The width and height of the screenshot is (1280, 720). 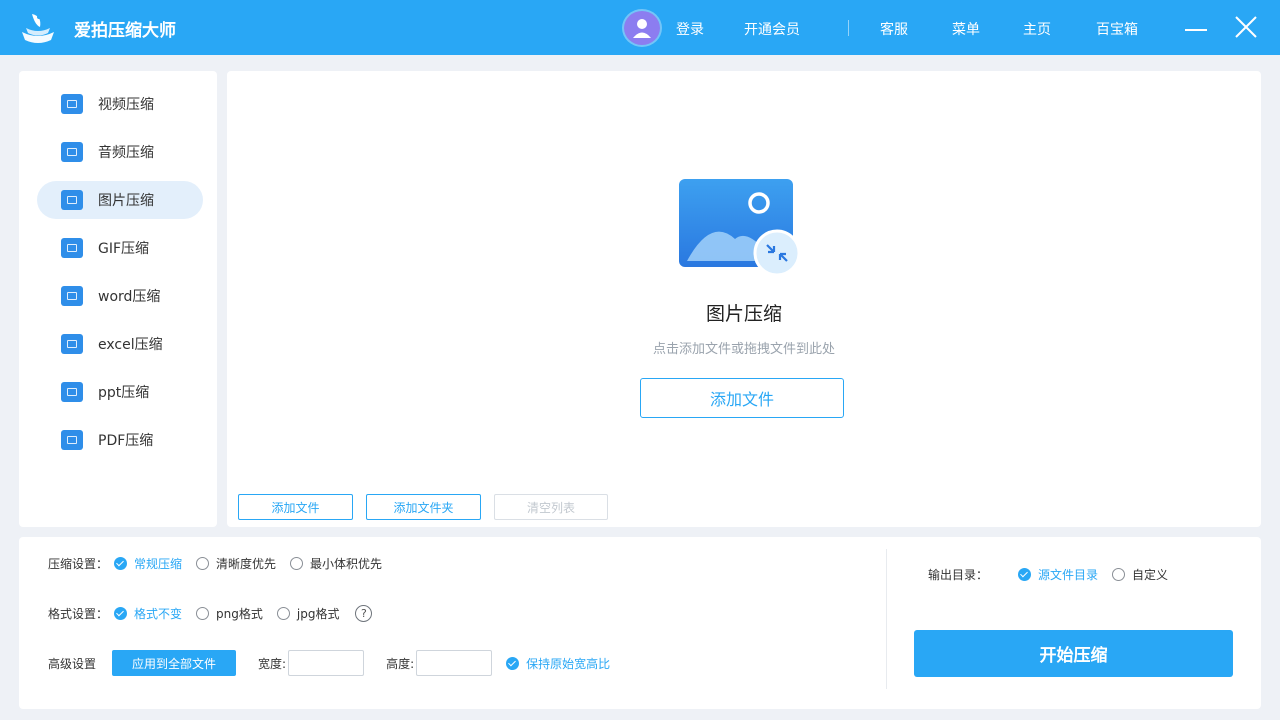 What do you see at coordinates (690, 29) in the screenshot?
I see `login-link: 登录` at bounding box center [690, 29].